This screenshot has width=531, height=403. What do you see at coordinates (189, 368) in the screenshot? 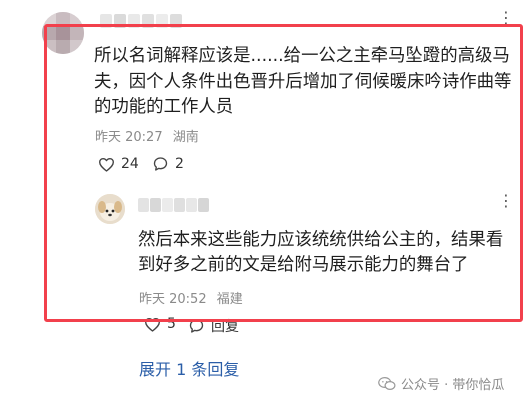
I see `expand-replies-link: 展开 1 条回复` at bounding box center [189, 368].